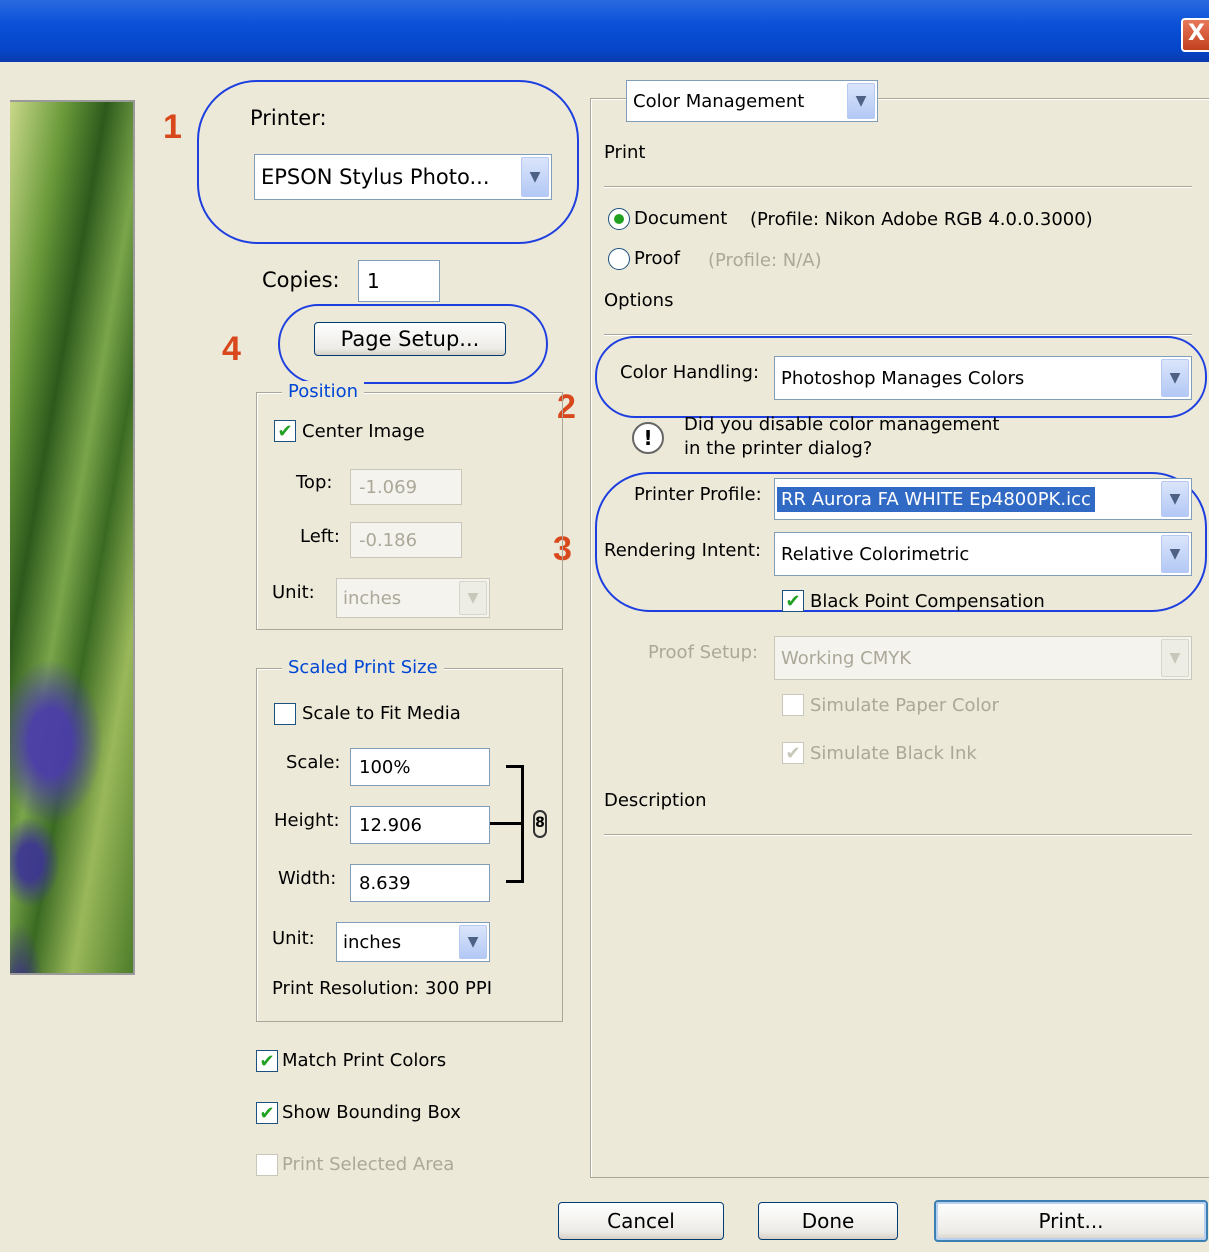 Image resolution: width=1209 pixels, height=1252 pixels. I want to click on copies-value: 1, so click(373, 281).